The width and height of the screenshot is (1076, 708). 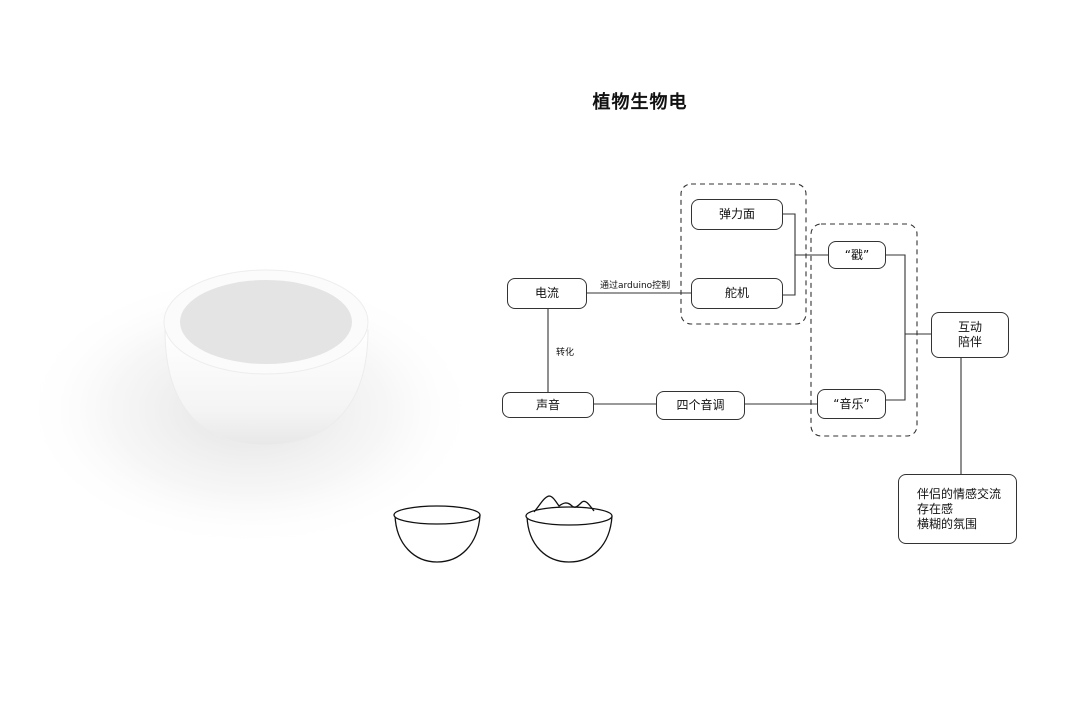 What do you see at coordinates (957, 509) in the screenshot?
I see `node-feelings: 伴侣的情感交流 存在感 横糊的氛围` at bounding box center [957, 509].